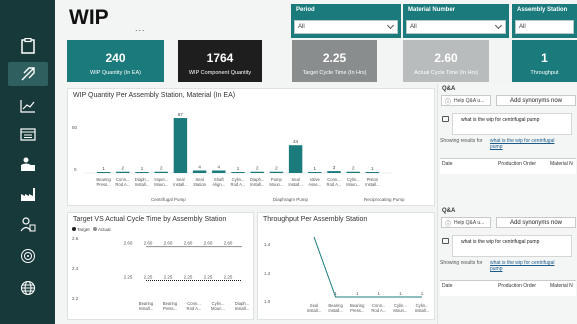 The image size is (577, 324). I want to click on feather-icon, so click(28, 74).